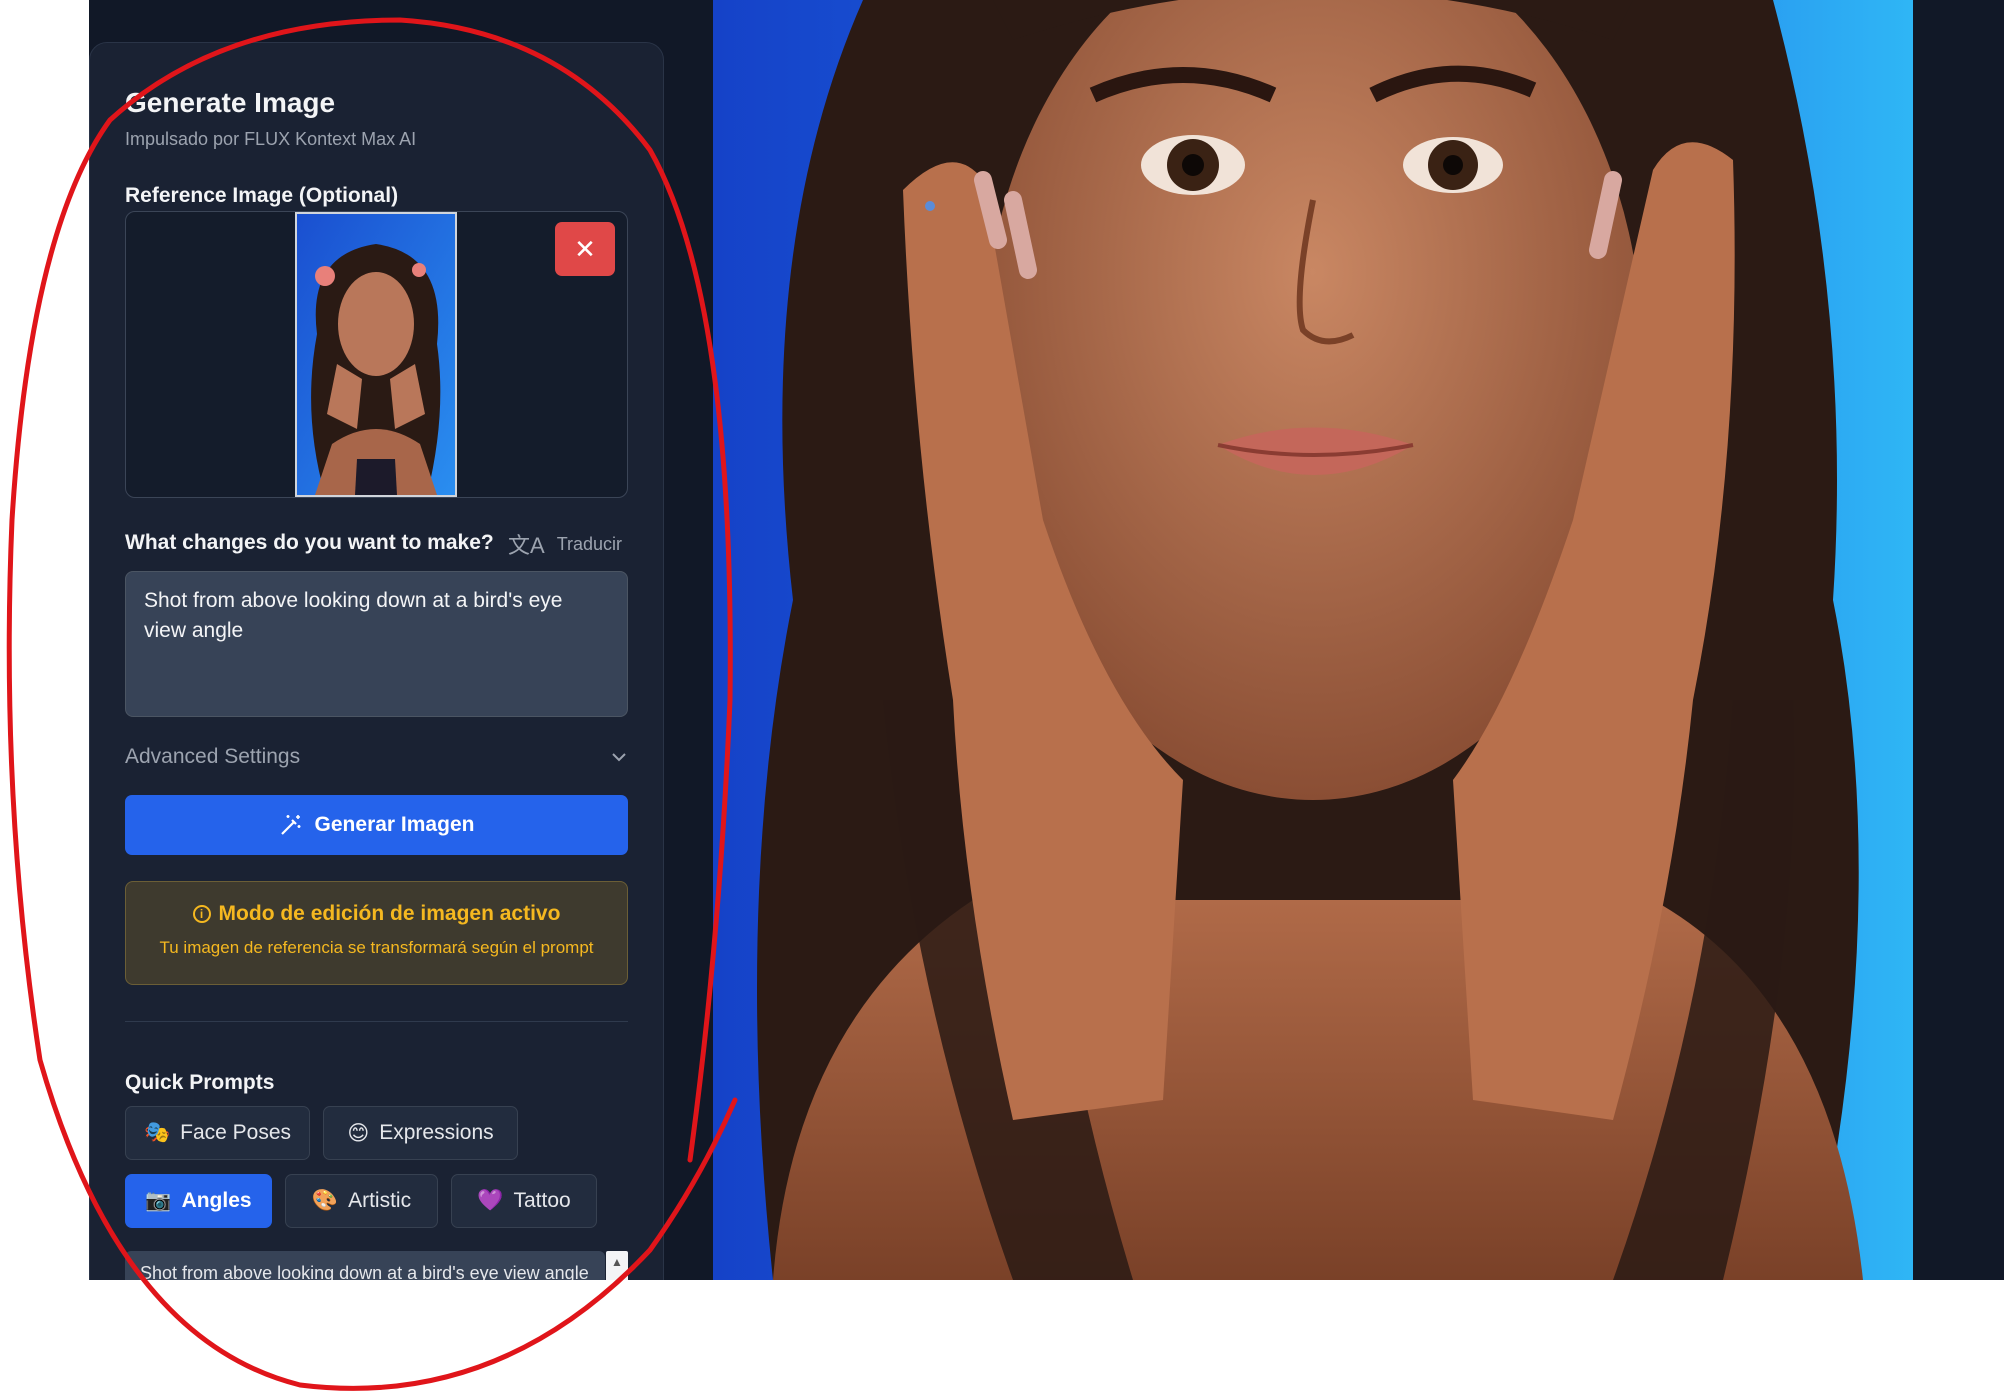  What do you see at coordinates (213, 756) in the screenshot?
I see `advanced-settings-label: Advanced Settings` at bounding box center [213, 756].